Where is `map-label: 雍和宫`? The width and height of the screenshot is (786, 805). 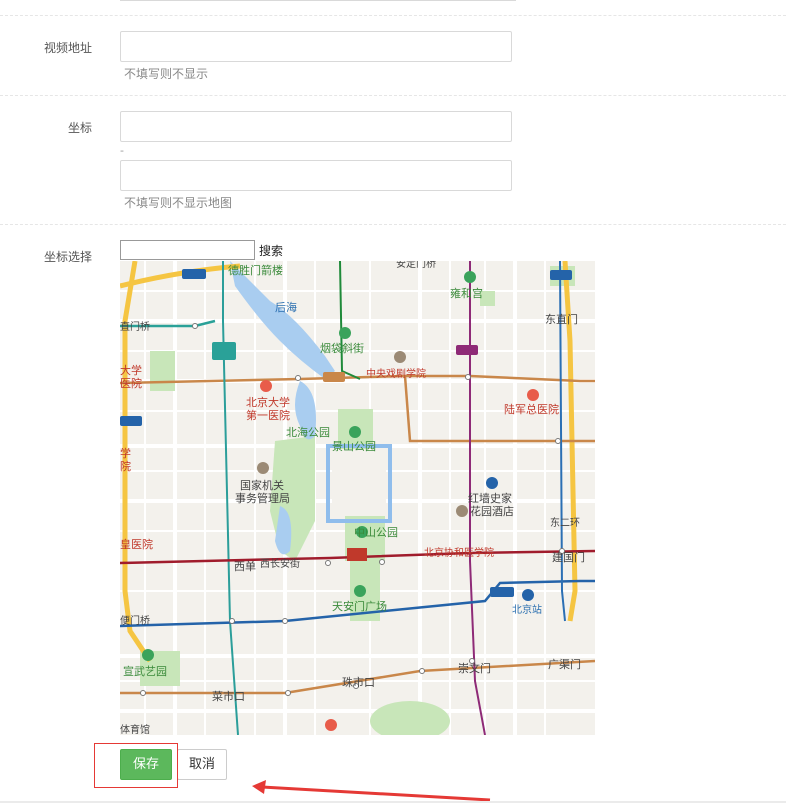
map-label: 雍和宫 is located at coordinates (466, 293).